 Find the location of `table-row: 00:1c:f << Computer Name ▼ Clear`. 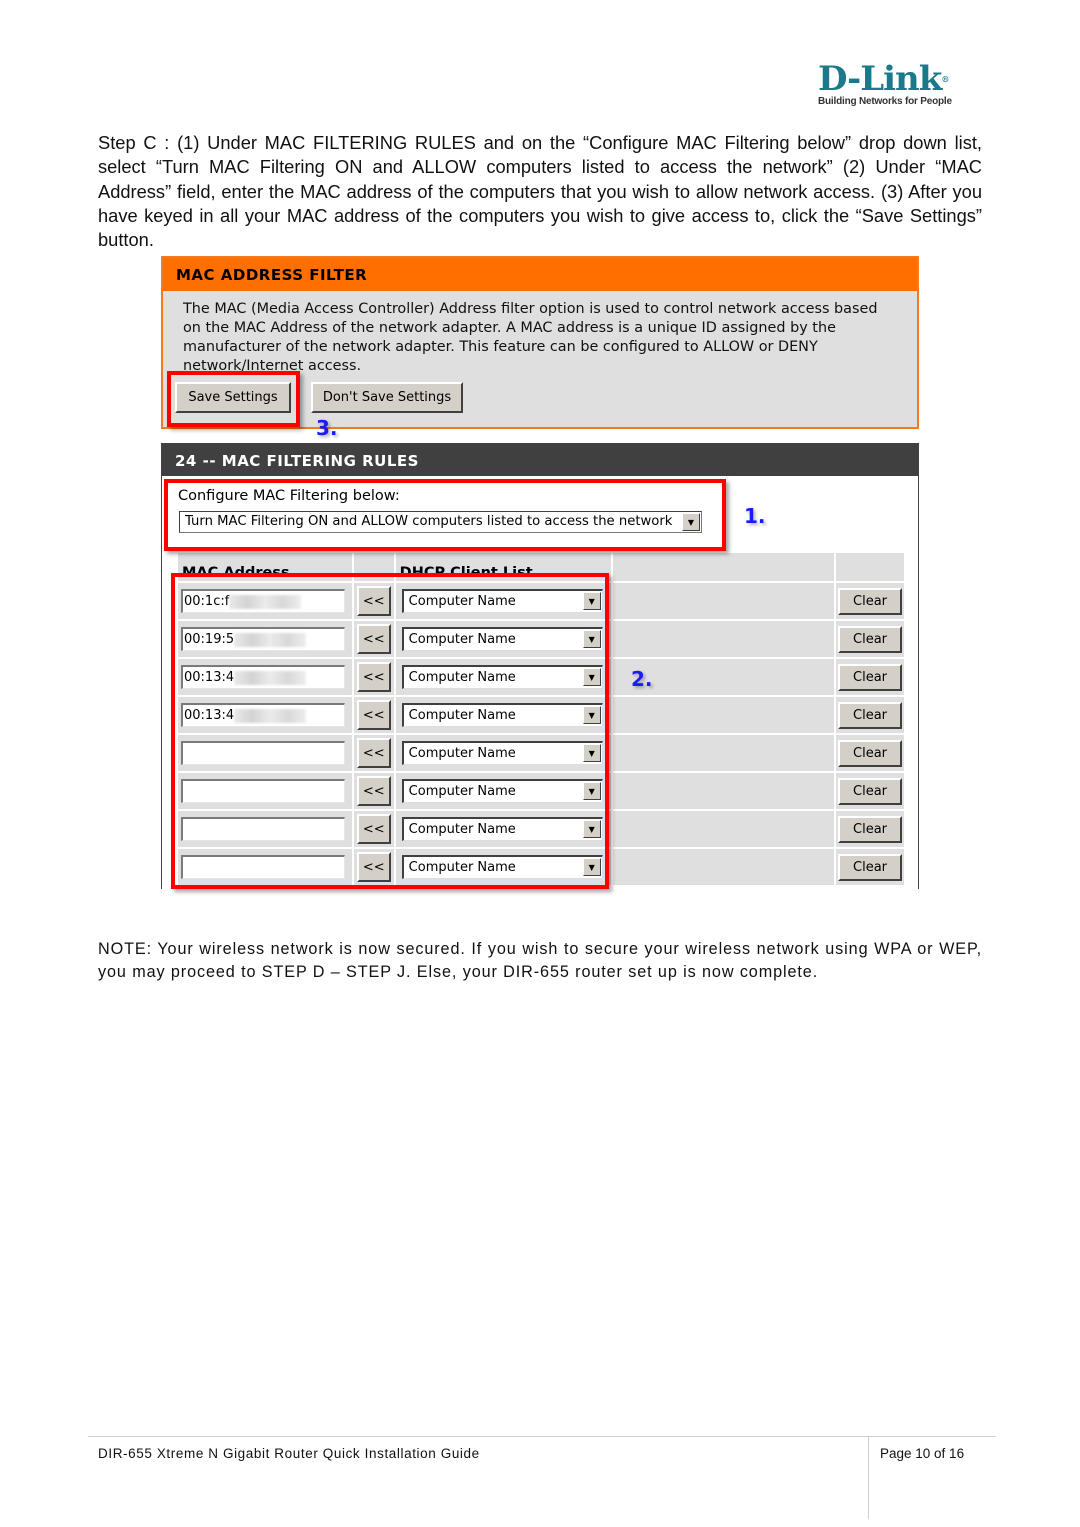

table-row: 00:1c:f << Computer Name ▼ Clear is located at coordinates (541, 601).